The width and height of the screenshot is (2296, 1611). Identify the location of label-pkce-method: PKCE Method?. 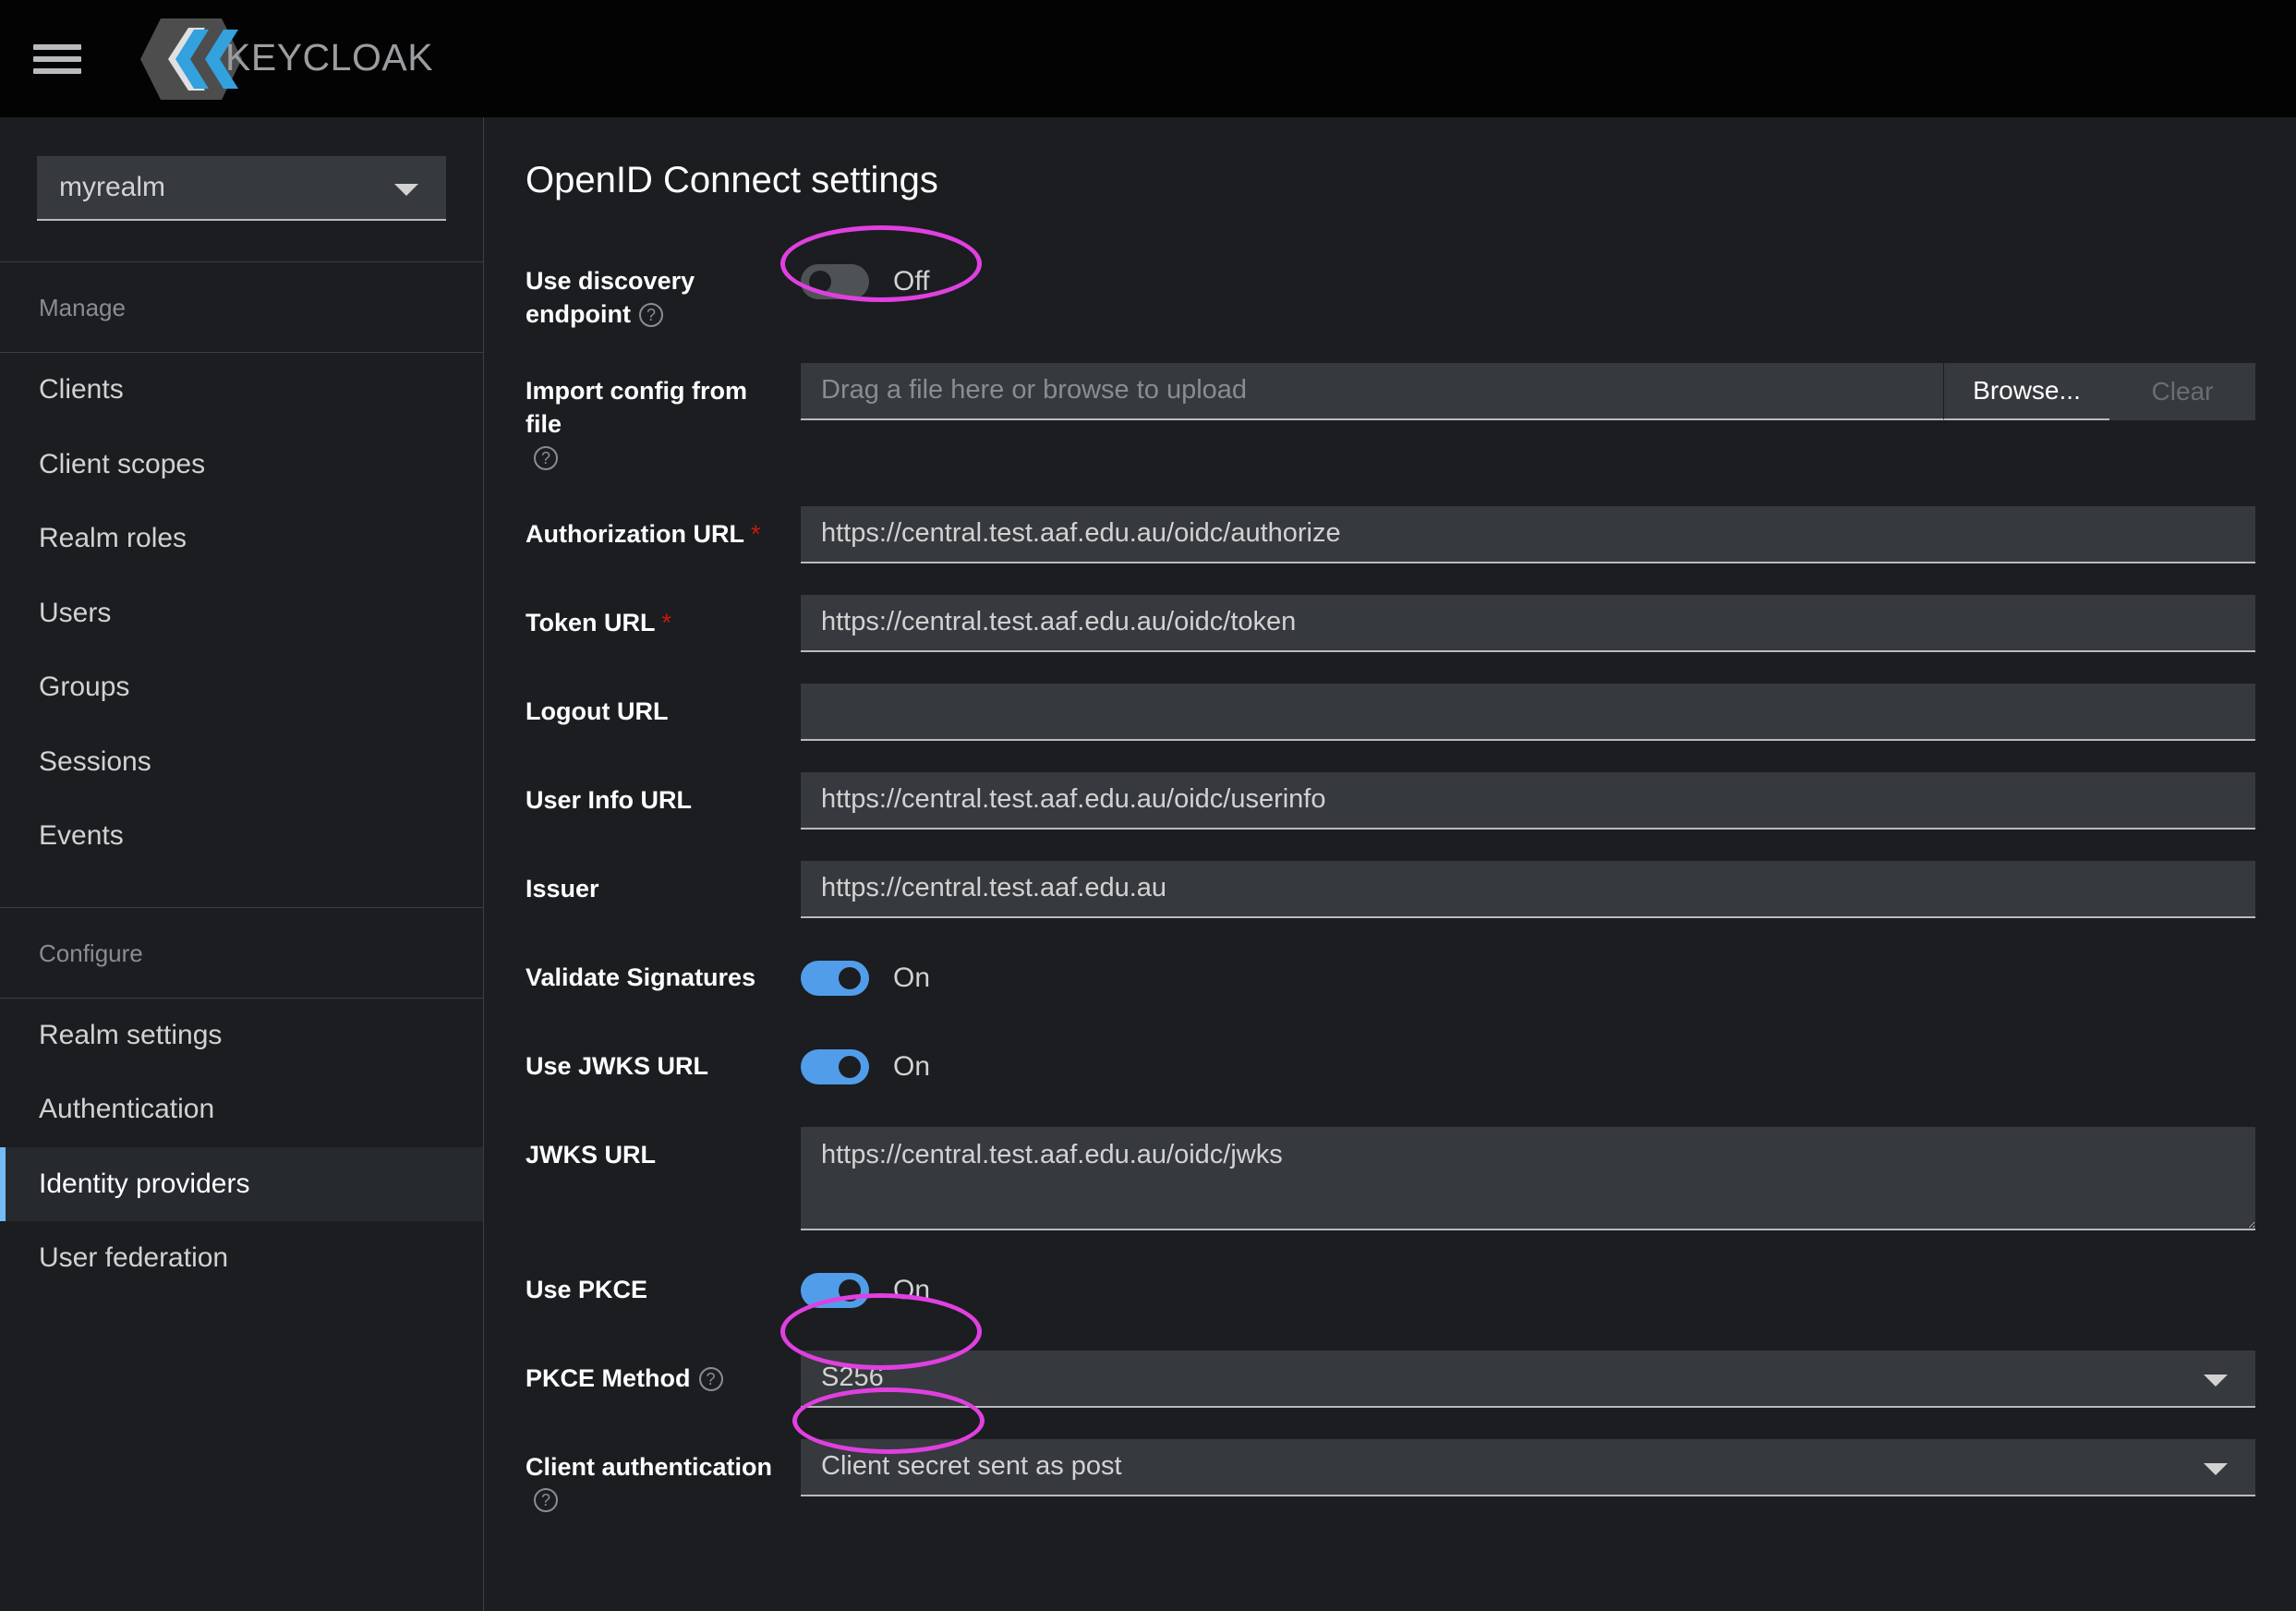
(663, 1373).